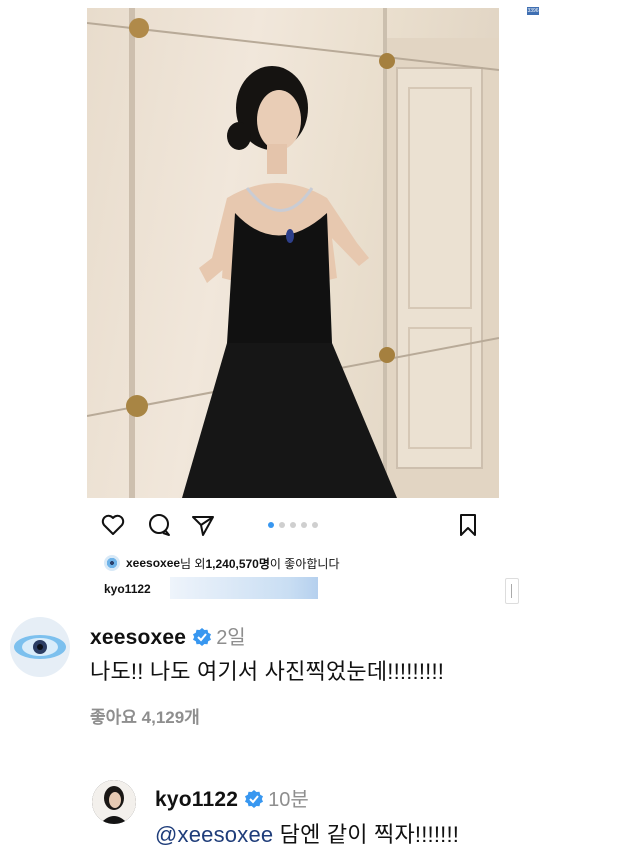  What do you see at coordinates (304, 563) in the screenshot?
I see `liked-tail: 이 좋아합니다` at bounding box center [304, 563].